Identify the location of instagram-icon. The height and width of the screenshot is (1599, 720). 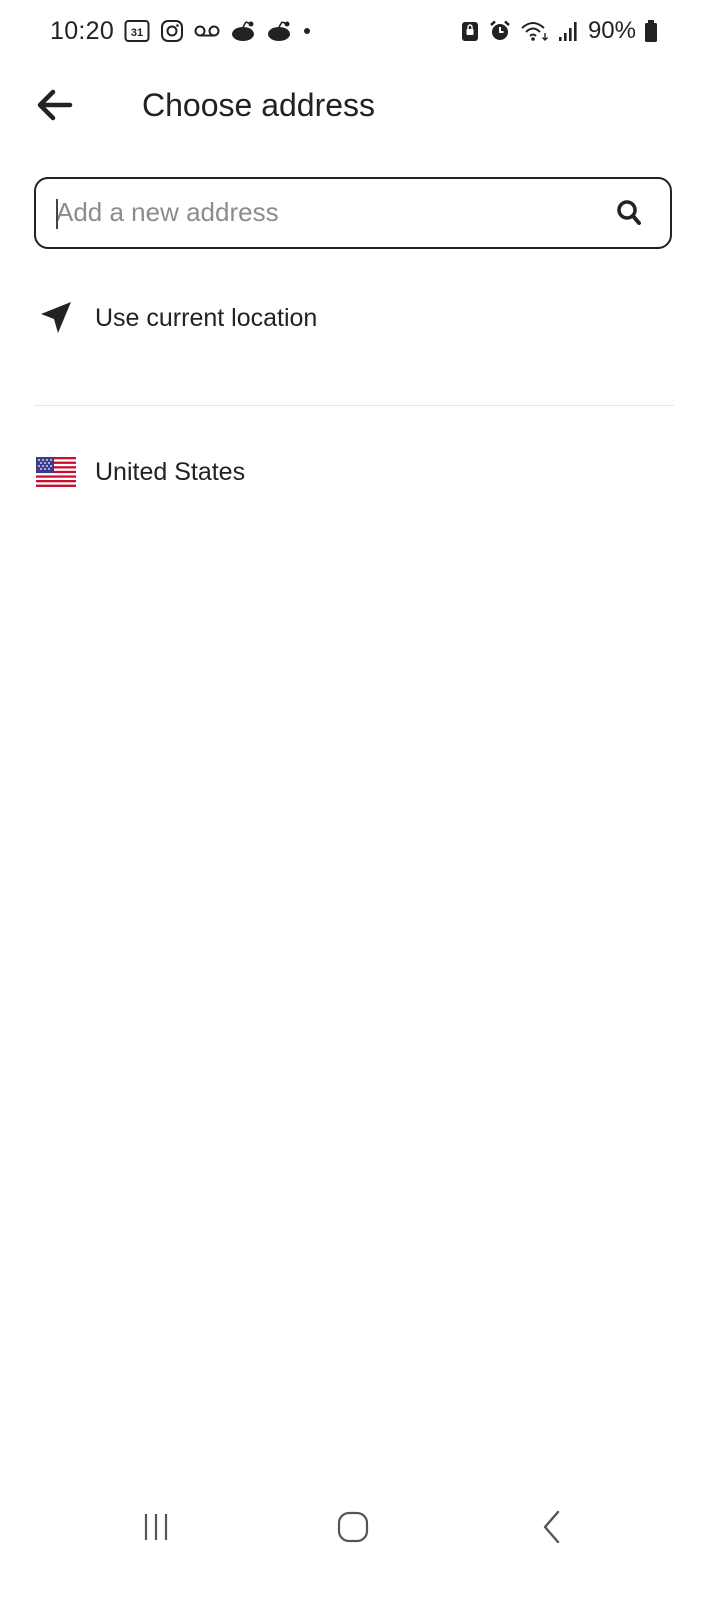
(172, 31).